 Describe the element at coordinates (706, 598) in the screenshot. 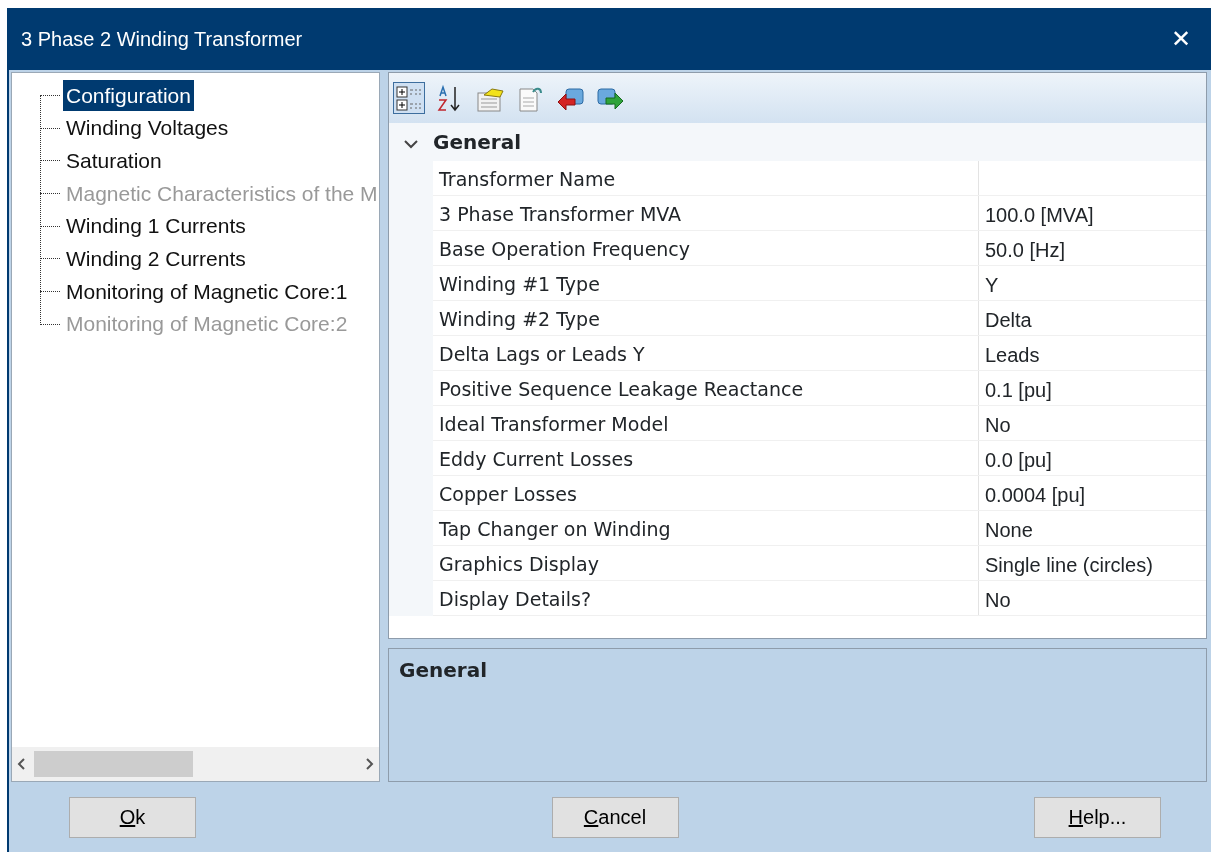

I see `property-name: Display Details?` at that location.